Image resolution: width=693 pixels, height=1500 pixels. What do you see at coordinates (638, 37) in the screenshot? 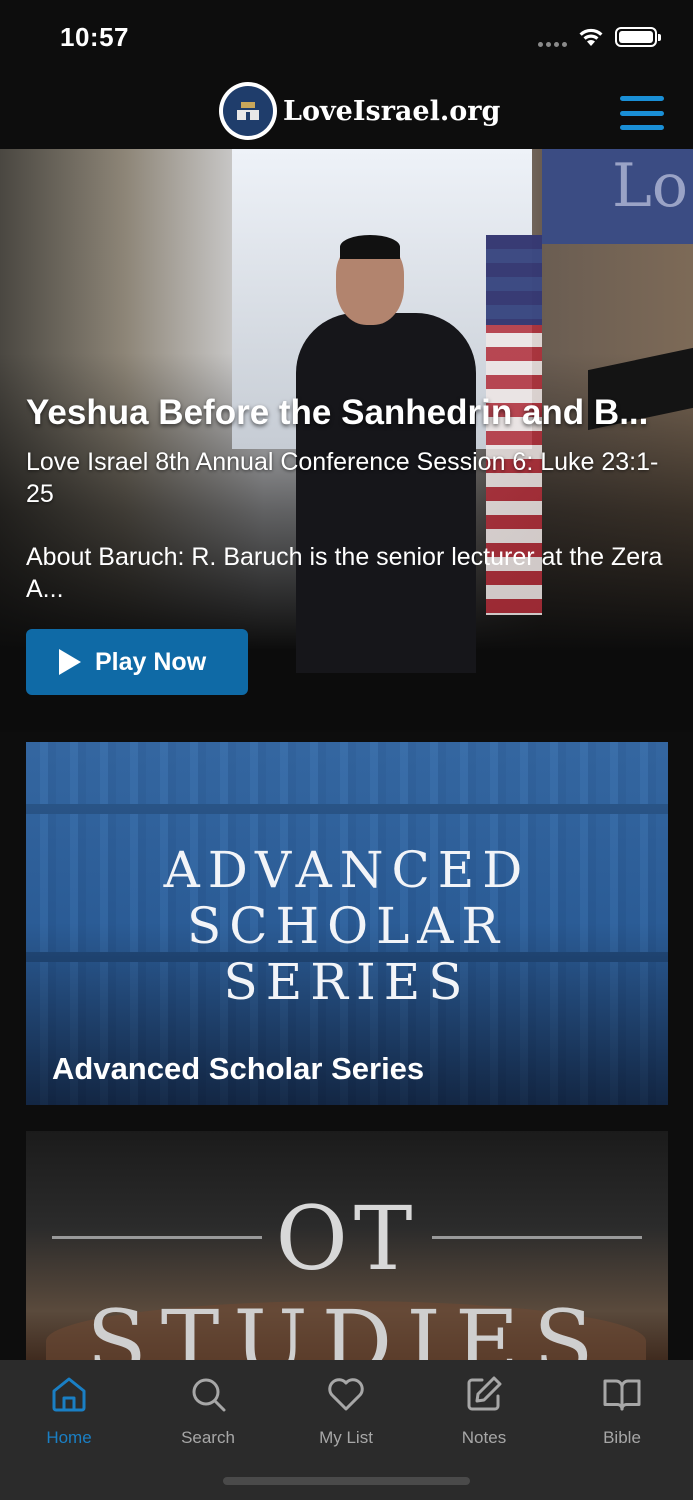
I see `battery-icon` at bounding box center [638, 37].